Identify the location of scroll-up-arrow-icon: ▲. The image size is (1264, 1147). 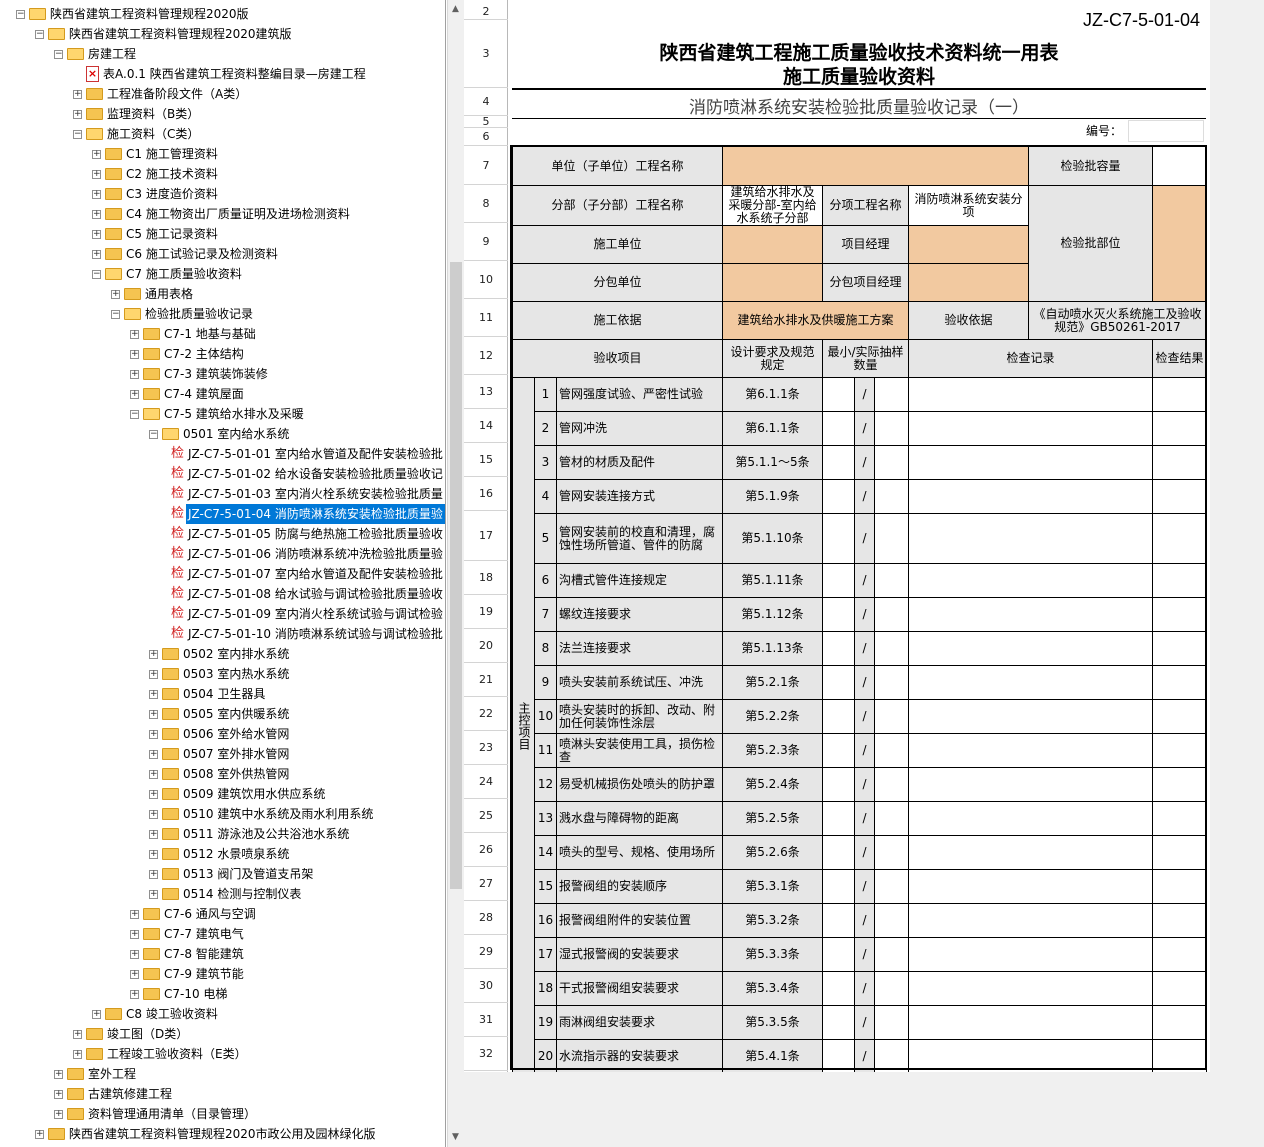
(455, 9).